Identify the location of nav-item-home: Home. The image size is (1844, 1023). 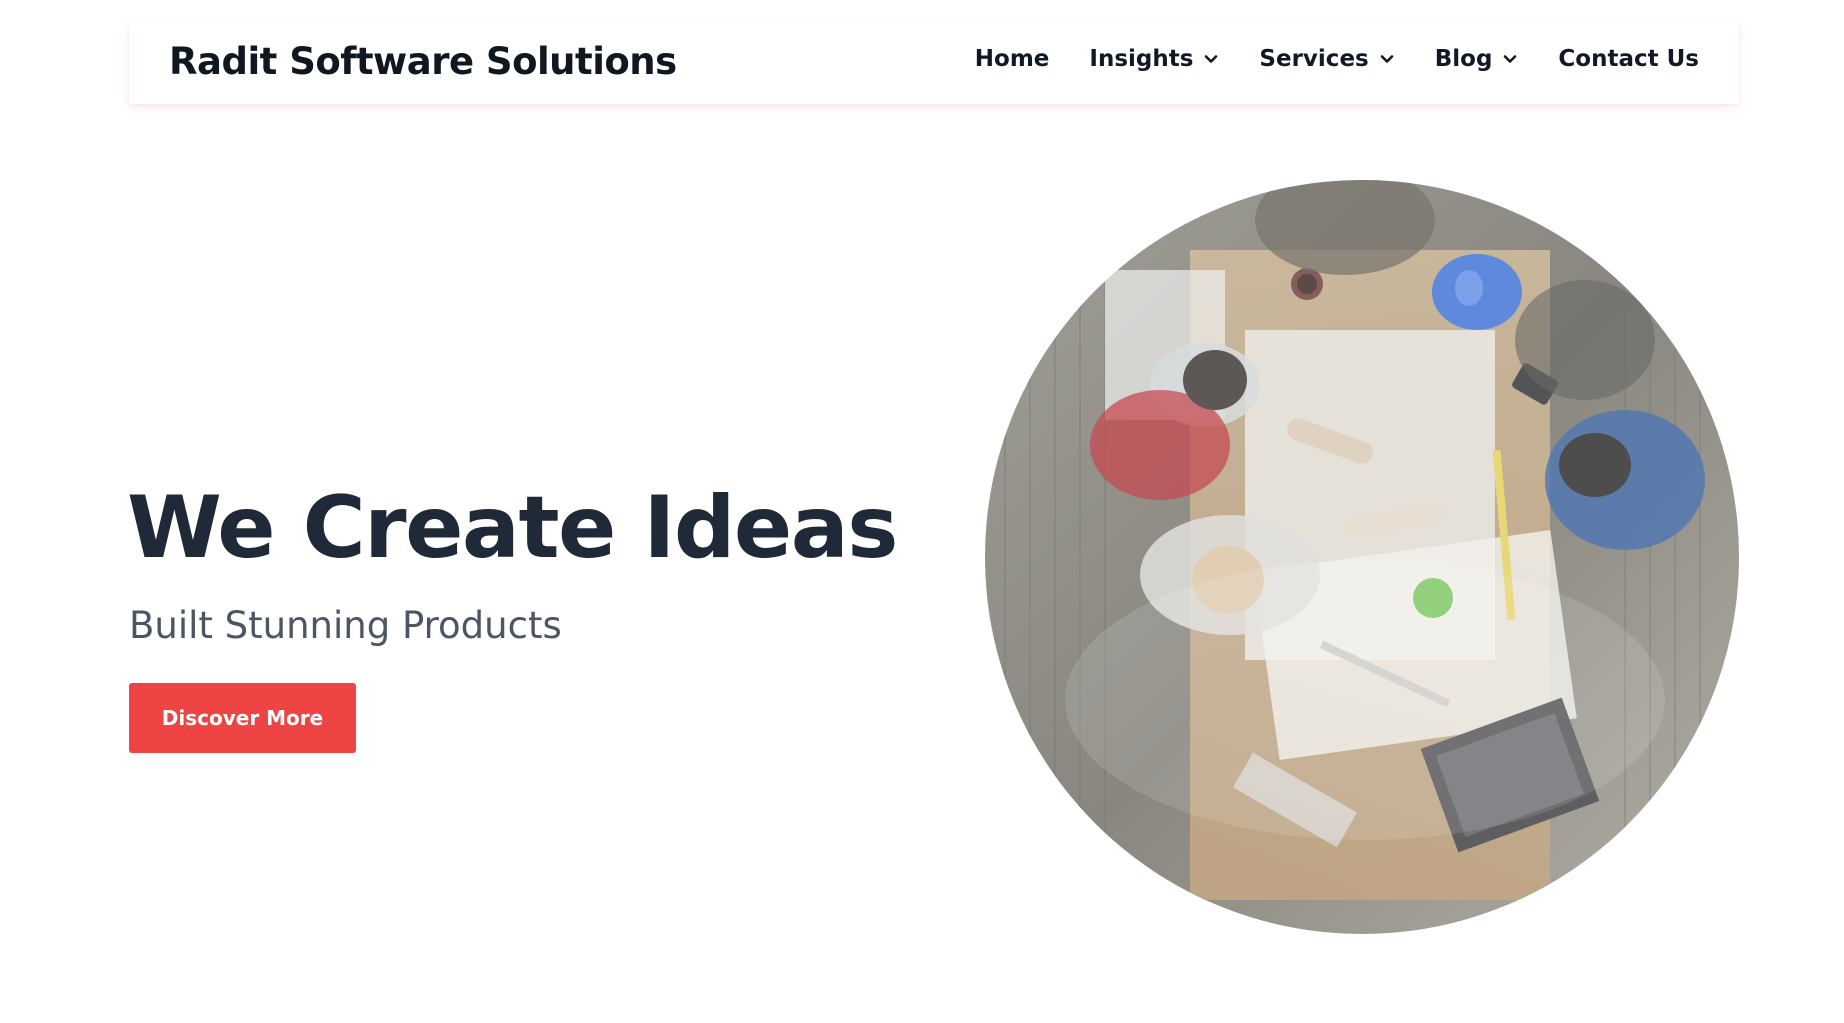
(1012, 59).